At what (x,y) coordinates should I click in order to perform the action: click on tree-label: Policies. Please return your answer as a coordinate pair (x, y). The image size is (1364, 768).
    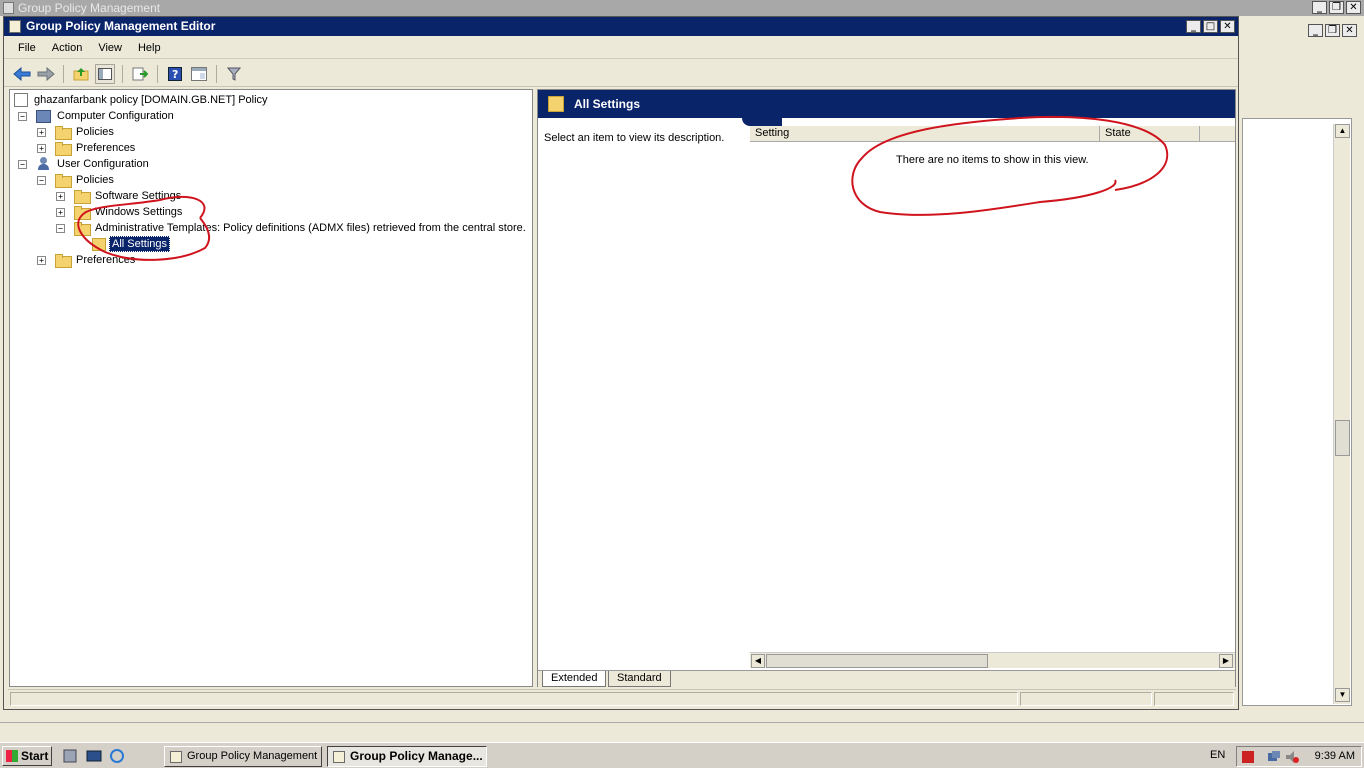
    Looking at the image, I should click on (95, 132).